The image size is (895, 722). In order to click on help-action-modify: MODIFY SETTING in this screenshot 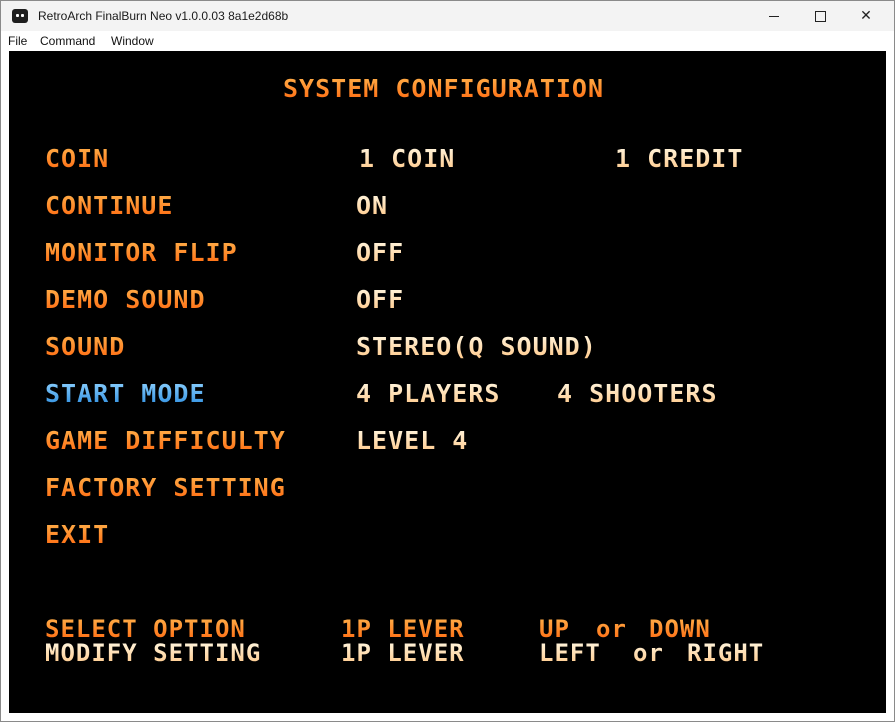, I will do `click(153, 653)`.